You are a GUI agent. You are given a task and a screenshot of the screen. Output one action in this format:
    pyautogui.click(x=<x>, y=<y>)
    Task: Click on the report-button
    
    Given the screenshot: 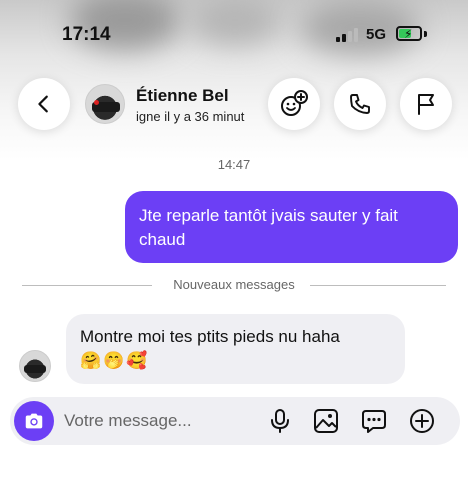 What is the action you would take?
    pyautogui.click(x=426, y=104)
    